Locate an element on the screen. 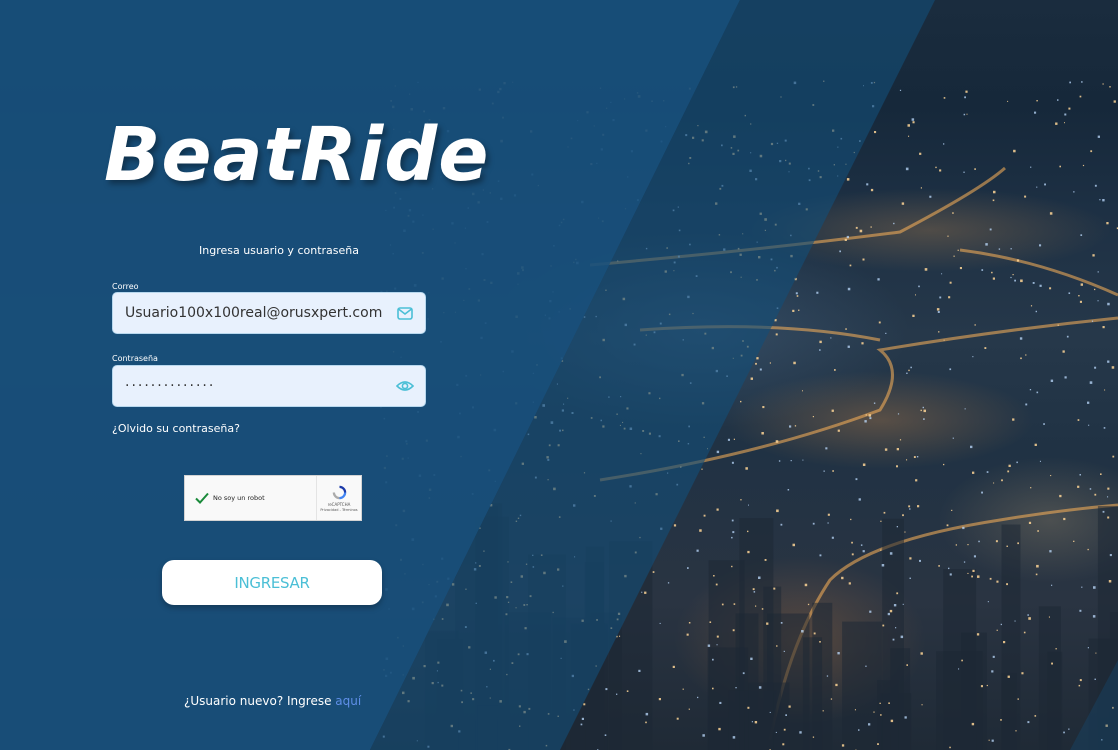  password-input is located at coordinates (252, 386).